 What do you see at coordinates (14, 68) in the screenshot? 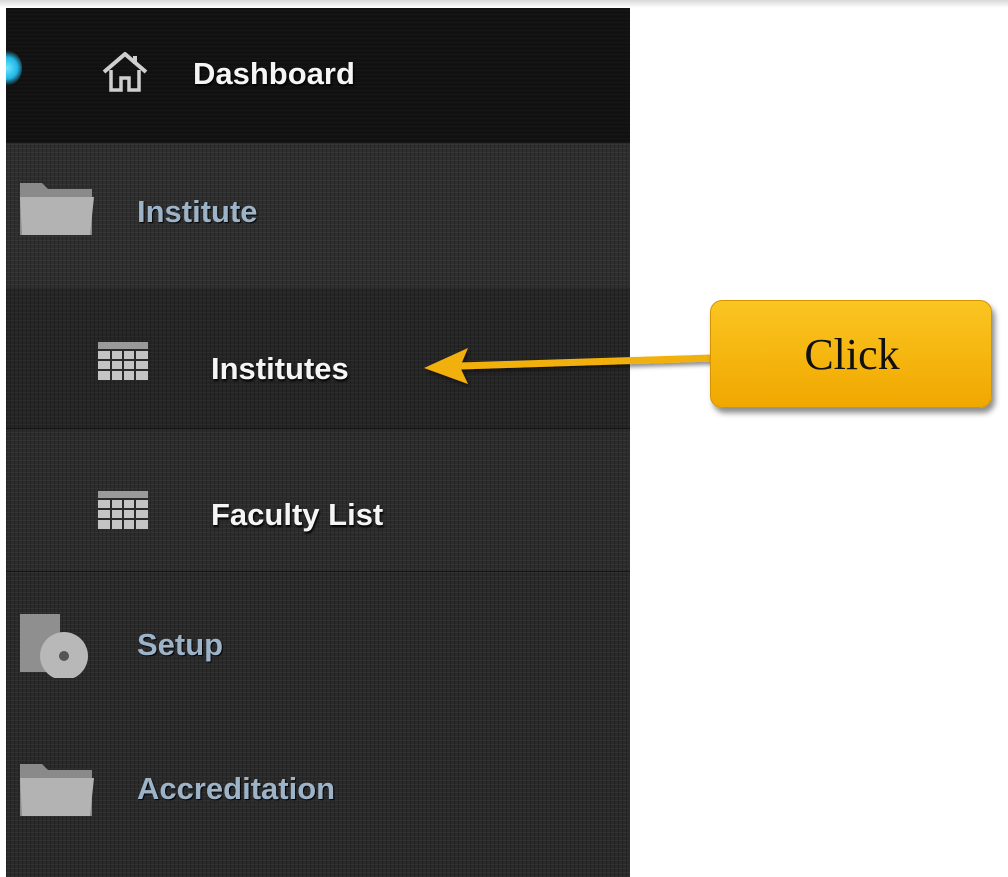
I see `active-indicator` at bounding box center [14, 68].